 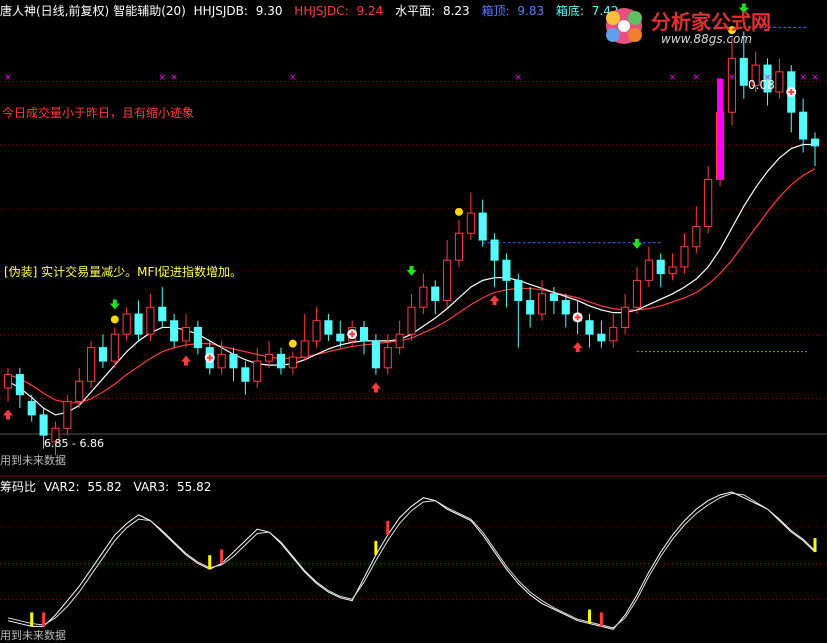 I want to click on var3-value: 55.82, so click(x=194, y=487).